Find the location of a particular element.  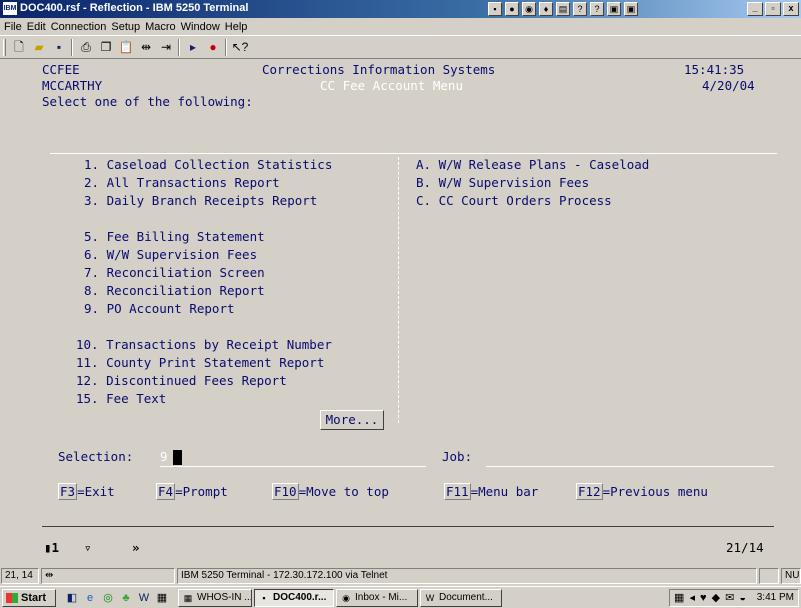

option-3: 3. Daily Branch Receipts Report is located at coordinates (200, 201).